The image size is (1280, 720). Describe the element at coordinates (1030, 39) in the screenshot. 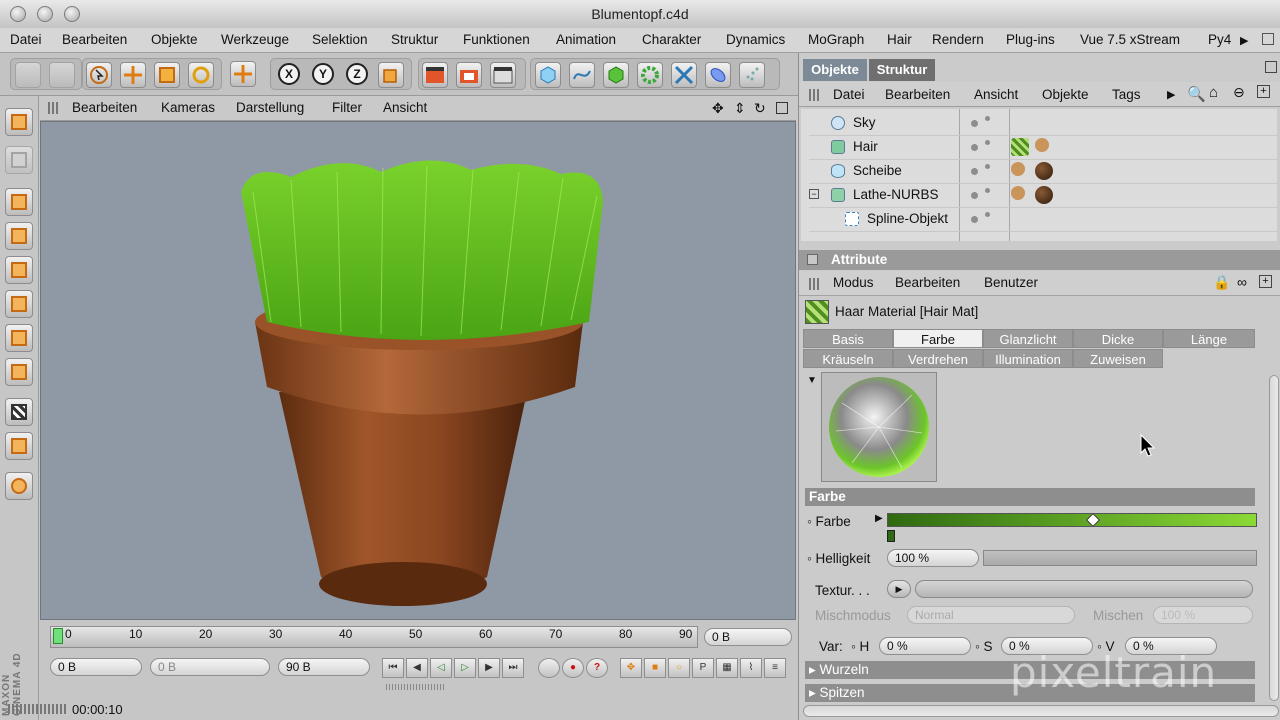

I see `menu-plugins: Plug-ins` at that location.